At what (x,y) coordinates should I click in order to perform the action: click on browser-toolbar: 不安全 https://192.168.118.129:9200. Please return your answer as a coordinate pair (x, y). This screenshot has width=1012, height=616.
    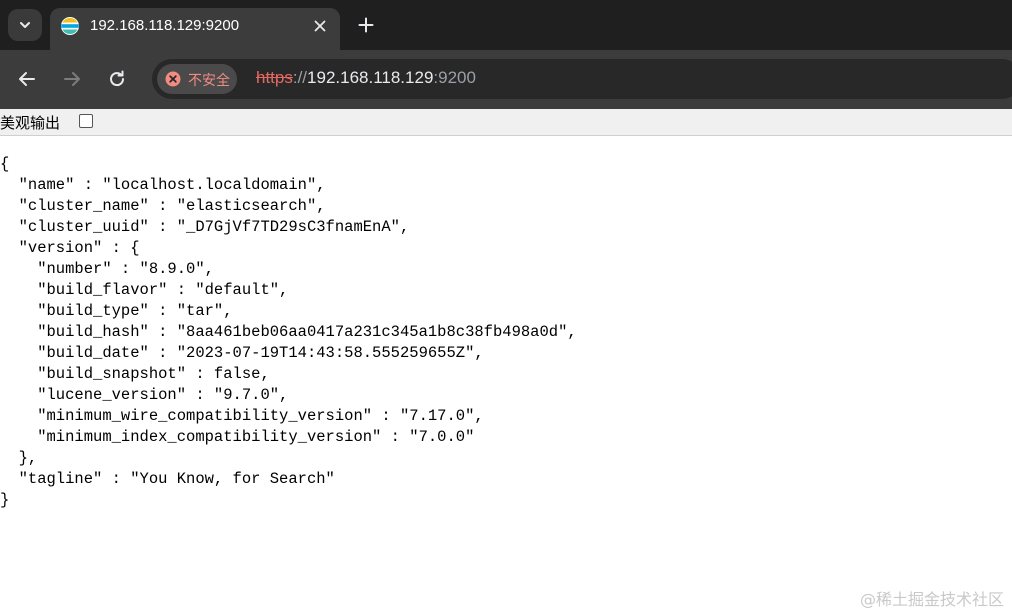
    Looking at the image, I should click on (506, 79).